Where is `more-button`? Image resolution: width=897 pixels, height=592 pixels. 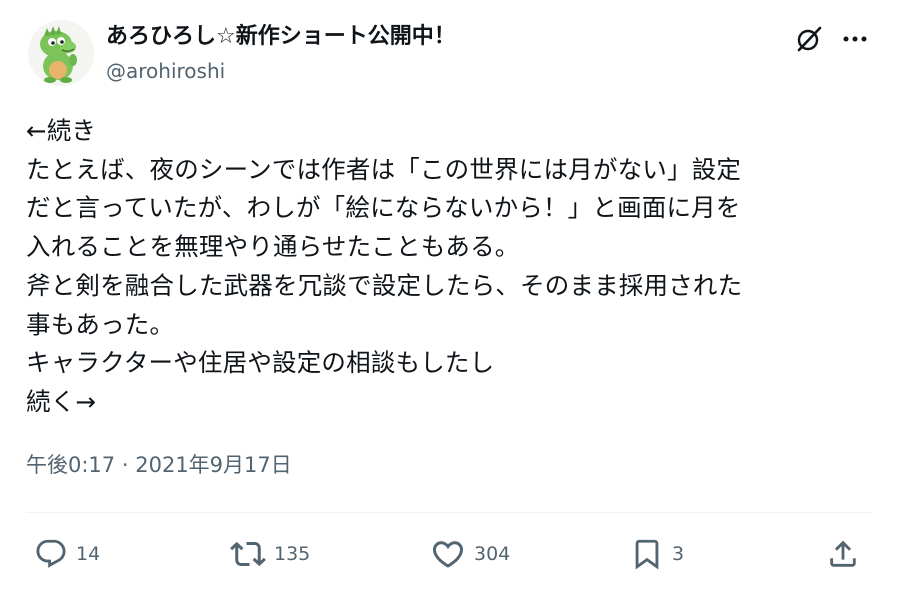
more-button is located at coordinates (855, 39).